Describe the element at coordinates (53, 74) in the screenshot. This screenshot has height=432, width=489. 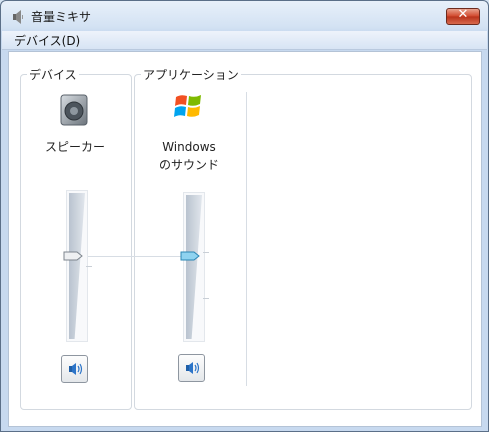
I see `device-group-label: デバイス` at that location.